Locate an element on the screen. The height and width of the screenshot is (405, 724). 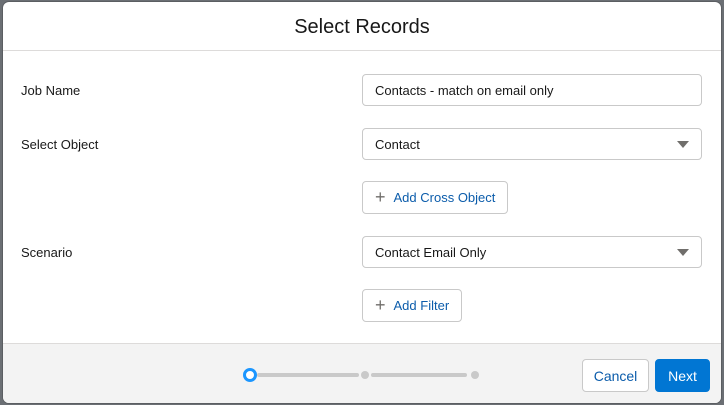
add-cross-object-button: + Add Cross Object is located at coordinates (435, 197).